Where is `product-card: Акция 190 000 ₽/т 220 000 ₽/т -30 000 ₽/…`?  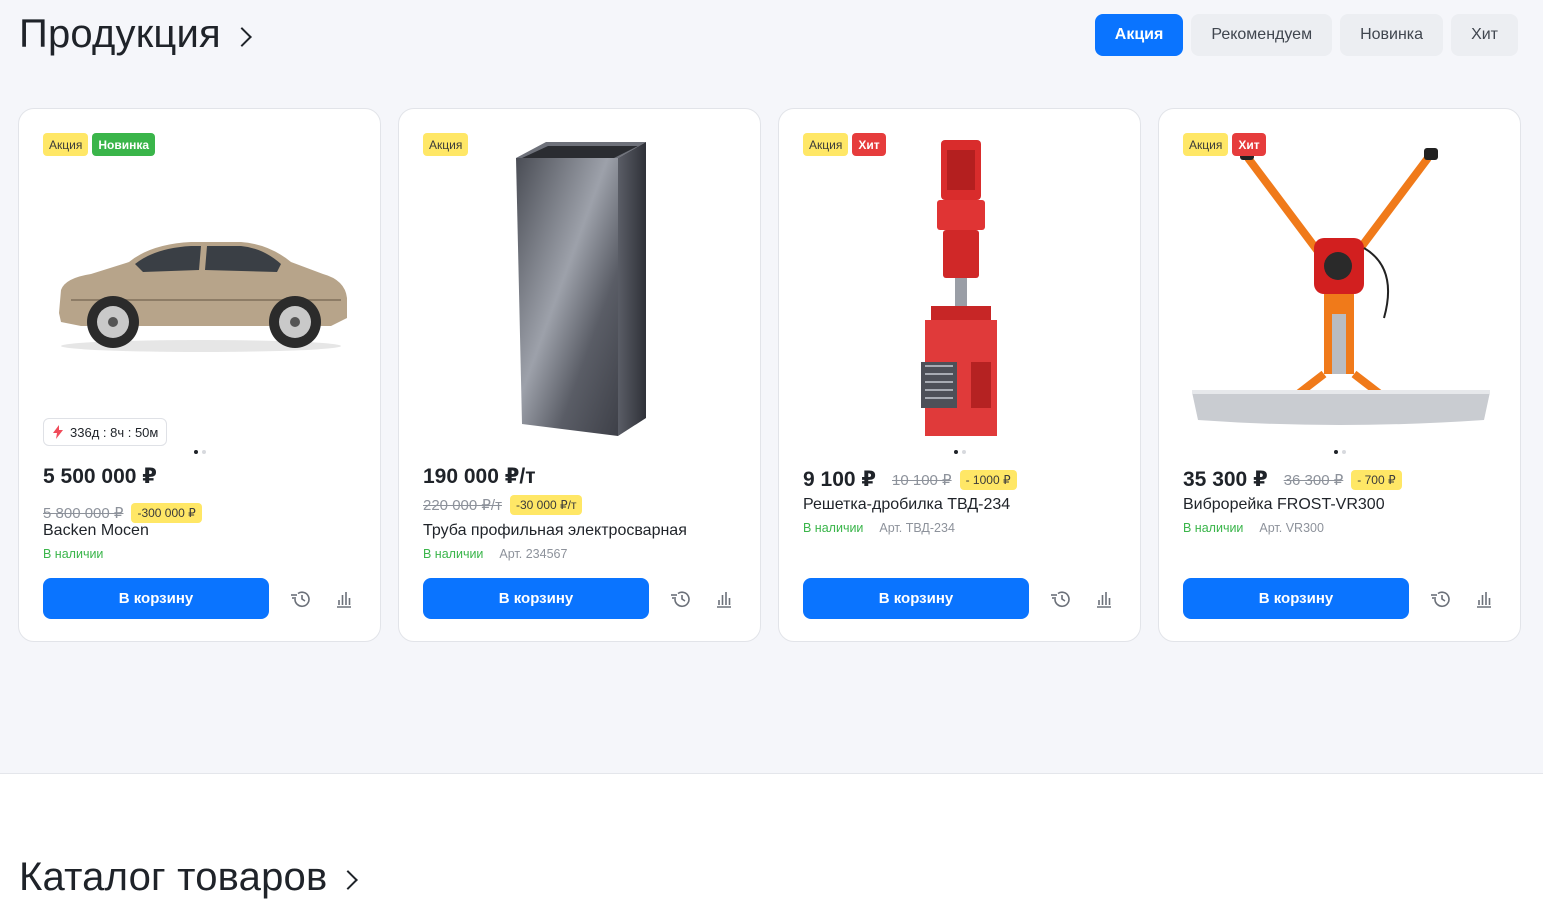
product-card: Акция 190 000 ₽/т 220 000 ₽/т -30 000 ₽/… is located at coordinates (579, 375).